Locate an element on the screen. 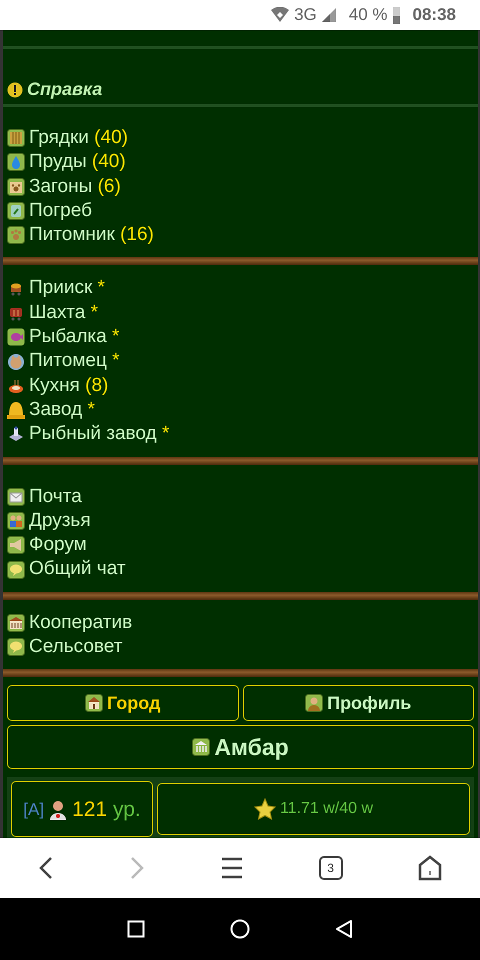  house-icon is located at coordinates (94, 703).